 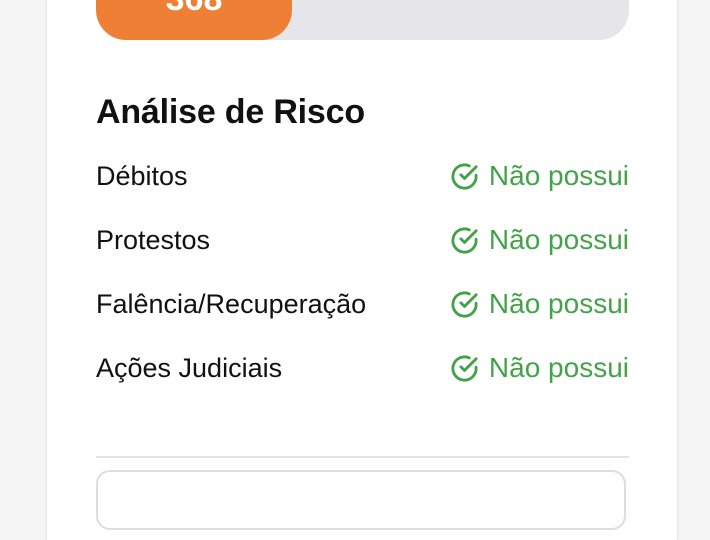 What do you see at coordinates (362, 20) in the screenshot?
I see `score-bar: 368` at bounding box center [362, 20].